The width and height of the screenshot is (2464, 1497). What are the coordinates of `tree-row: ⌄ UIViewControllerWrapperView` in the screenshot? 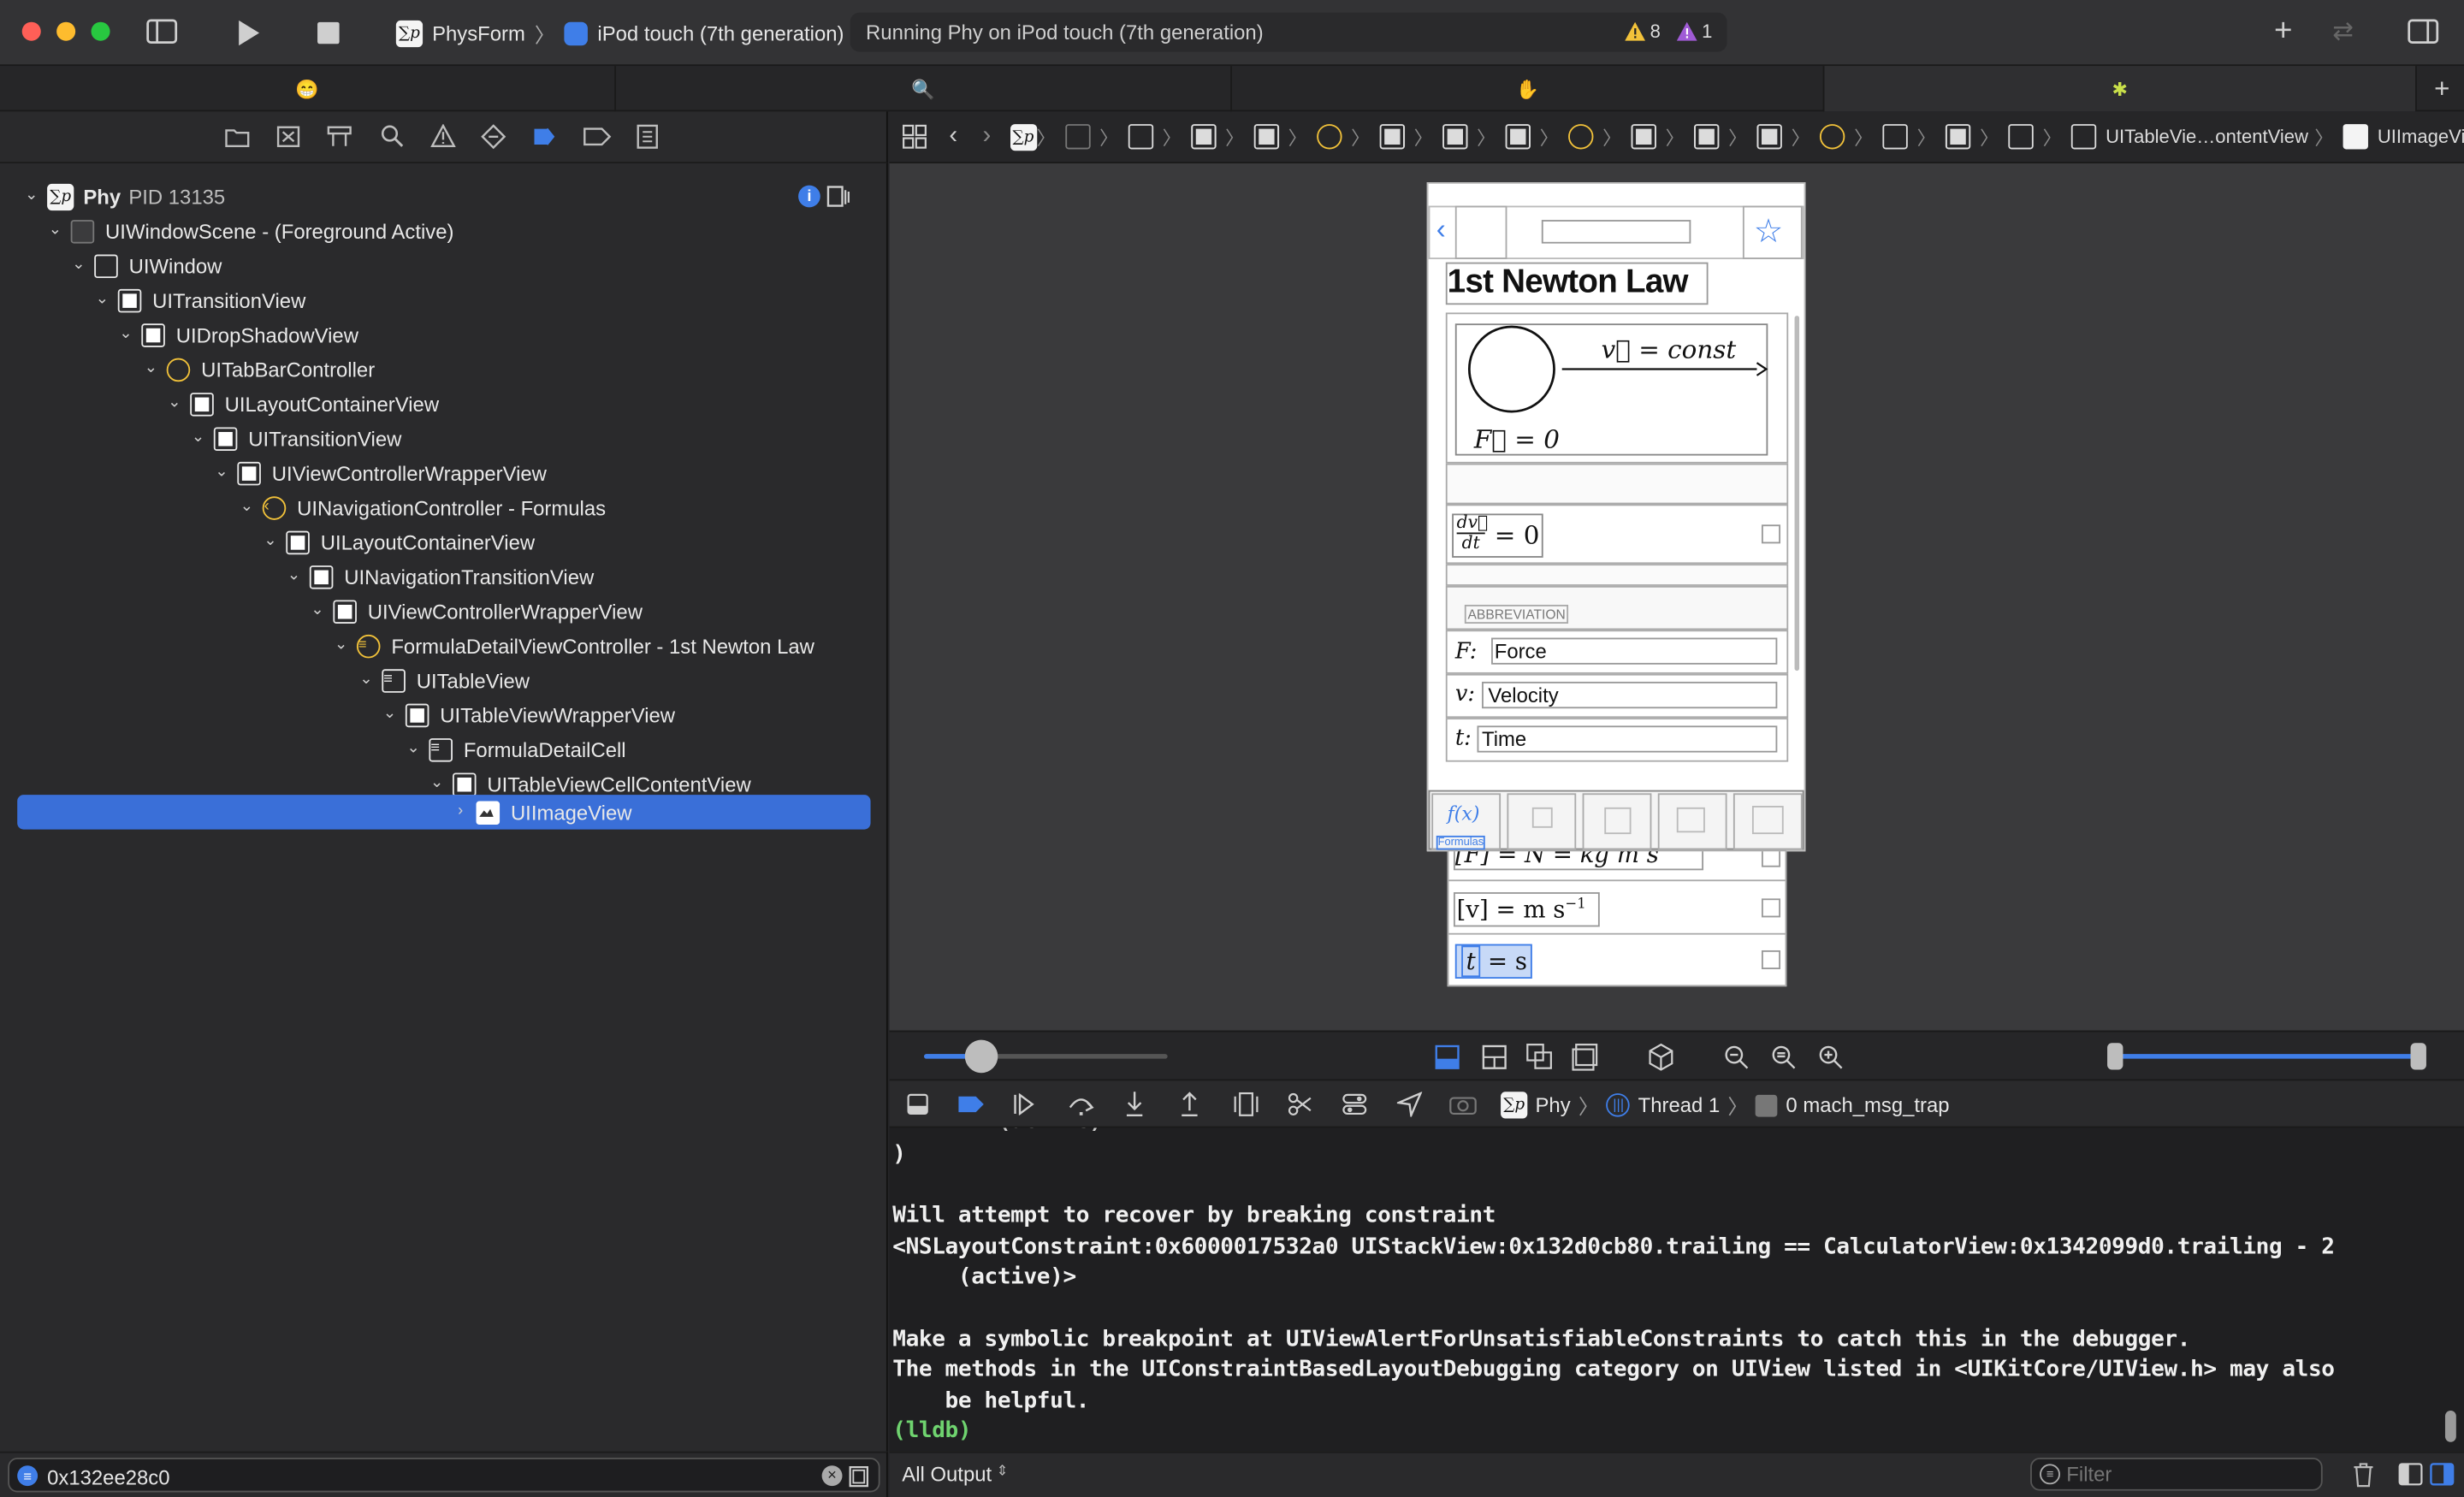 It's located at (475, 611).